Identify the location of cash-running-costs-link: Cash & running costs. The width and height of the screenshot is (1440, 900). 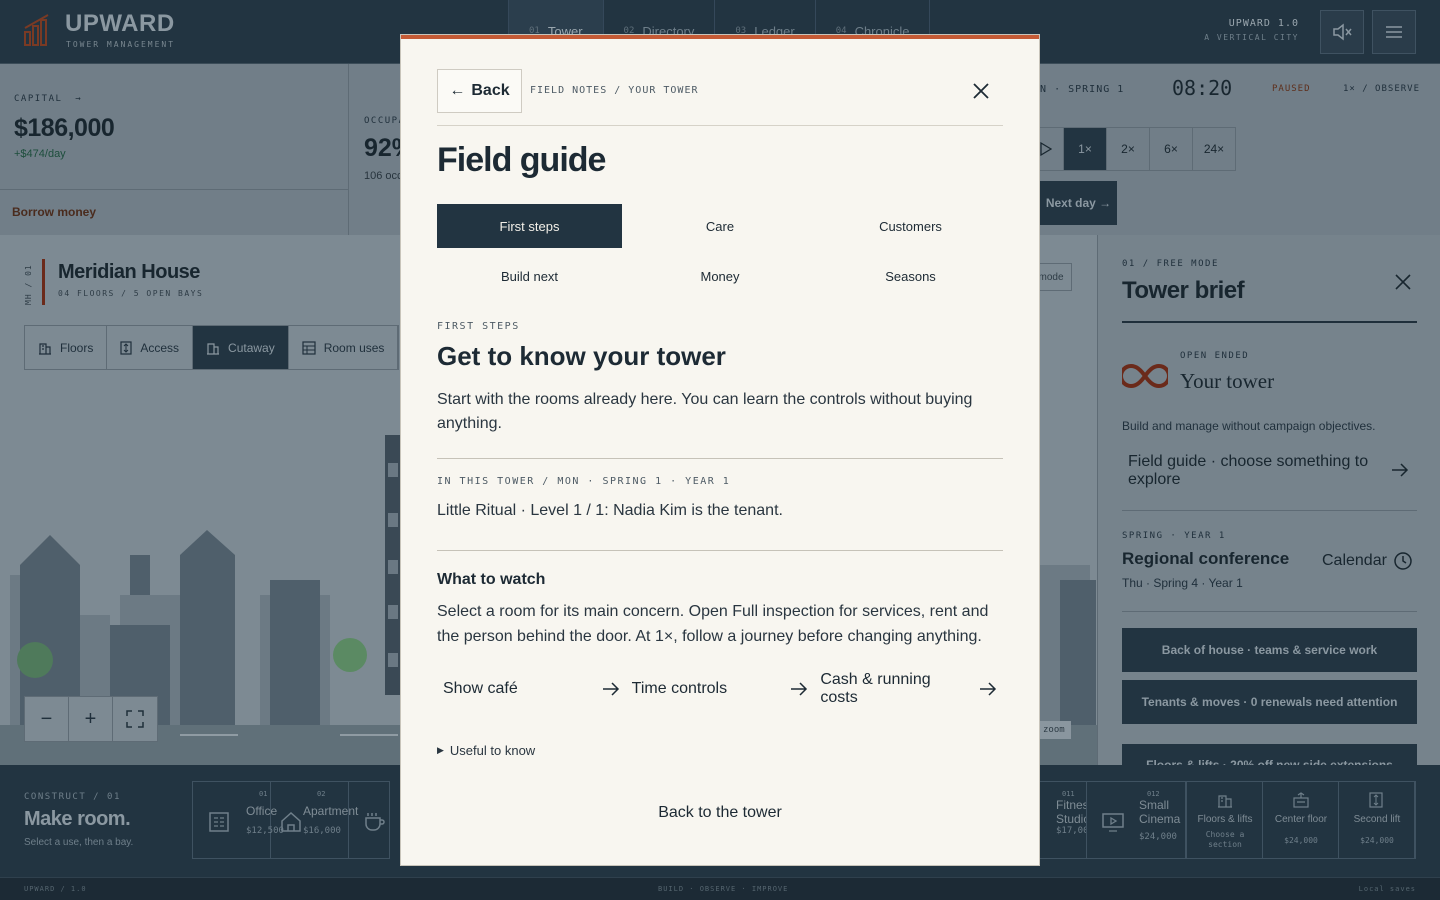
(908, 689).